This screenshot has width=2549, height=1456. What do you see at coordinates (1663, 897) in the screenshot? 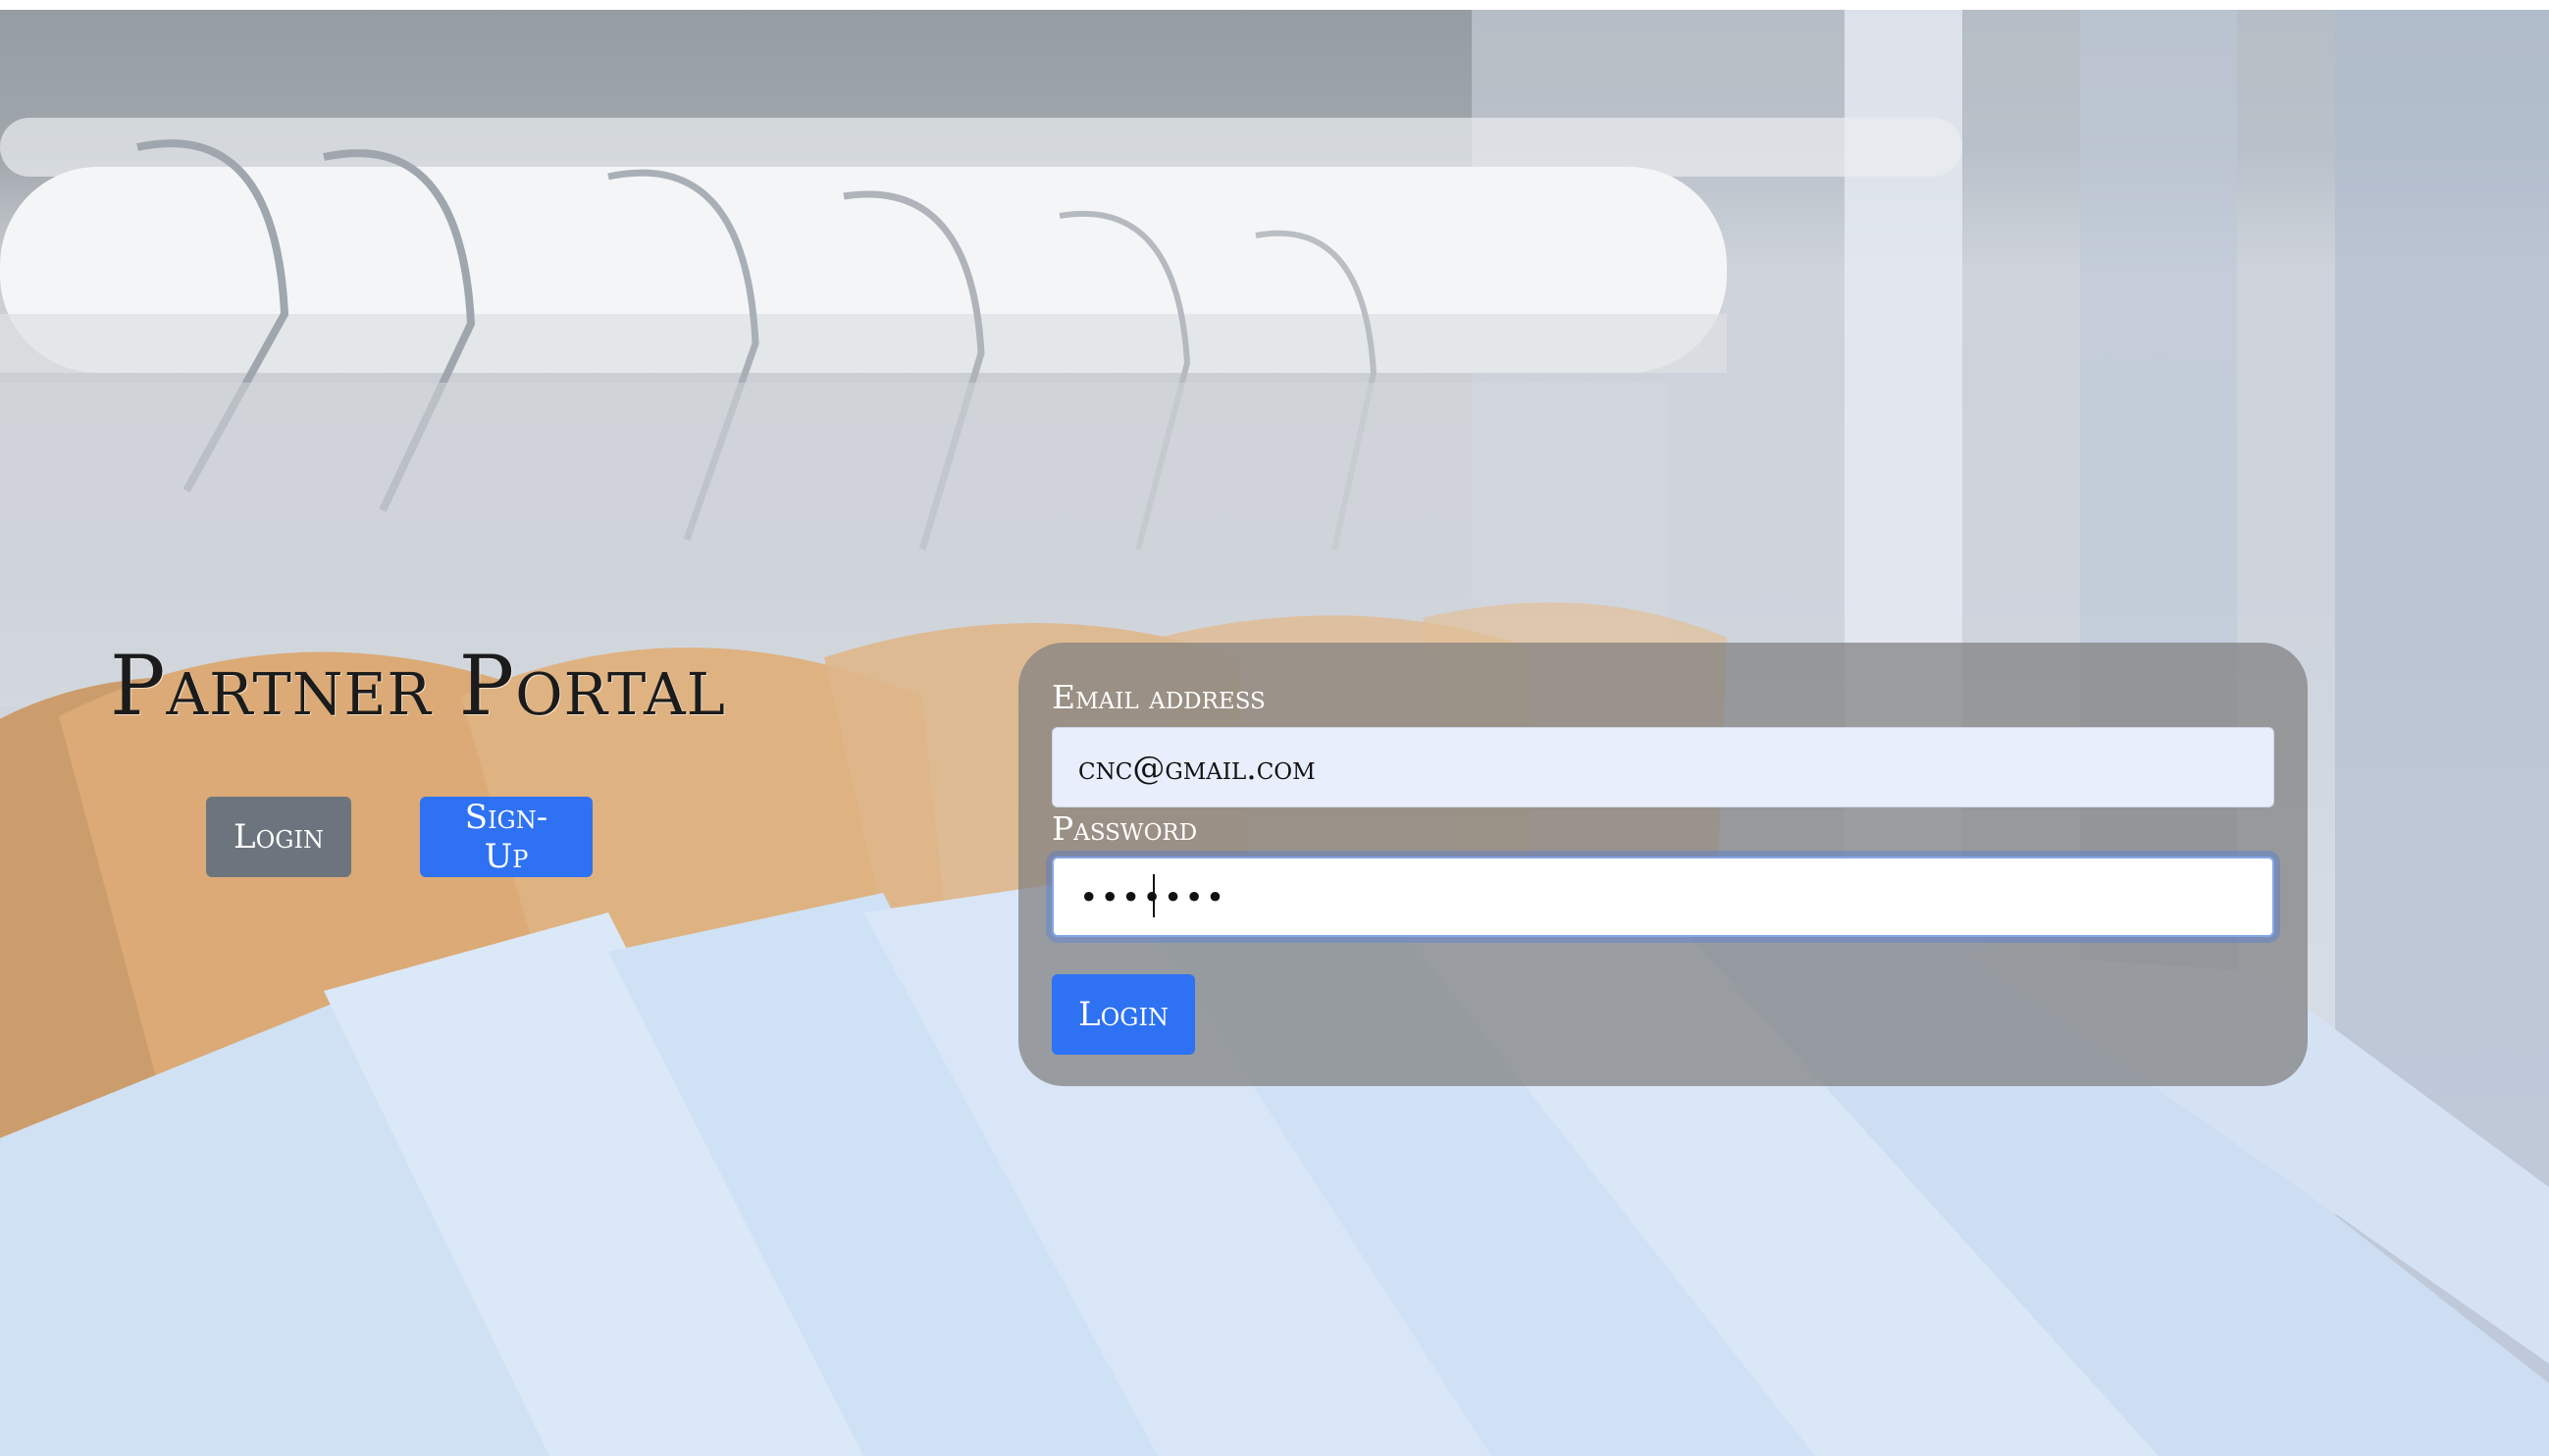
I see `password-field` at bounding box center [1663, 897].